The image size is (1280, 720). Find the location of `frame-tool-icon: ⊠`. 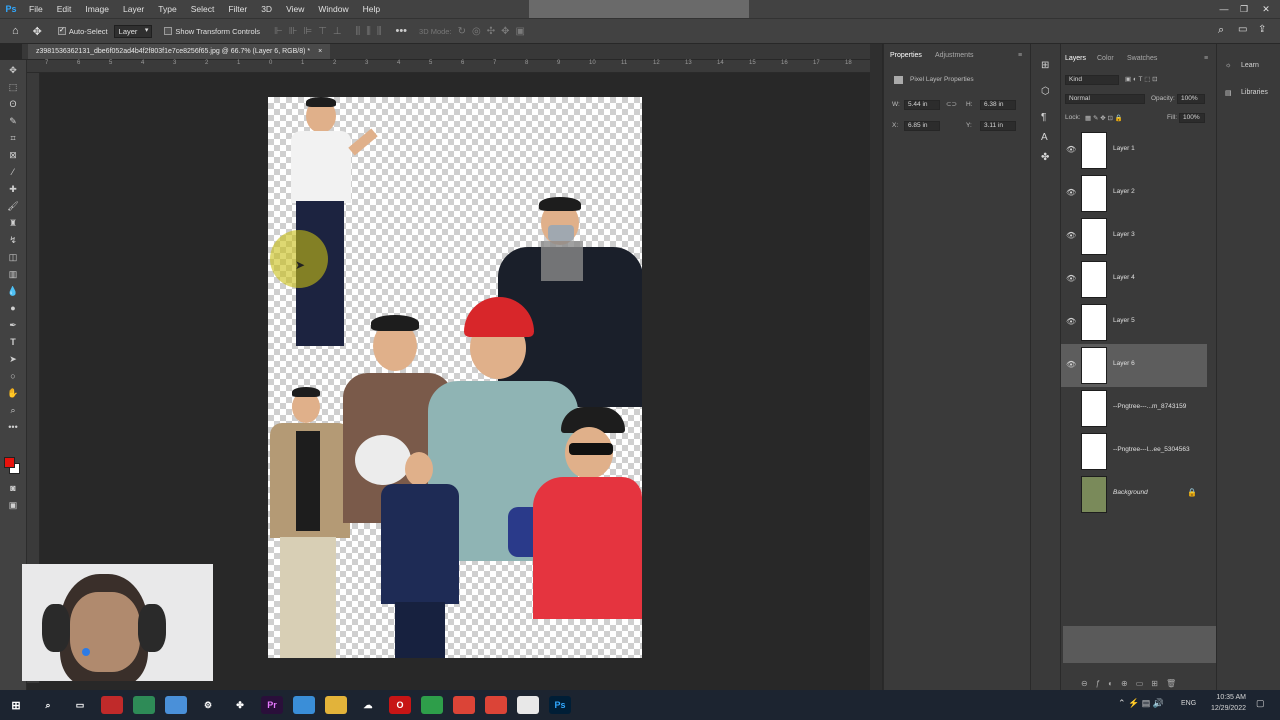

frame-tool-icon: ⊠ is located at coordinates (13, 155).